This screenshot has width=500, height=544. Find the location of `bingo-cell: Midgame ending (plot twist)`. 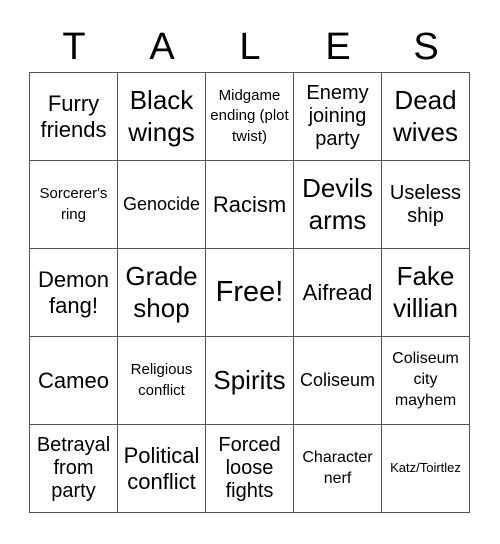

bingo-cell: Midgame ending (plot twist) is located at coordinates (250, 117).